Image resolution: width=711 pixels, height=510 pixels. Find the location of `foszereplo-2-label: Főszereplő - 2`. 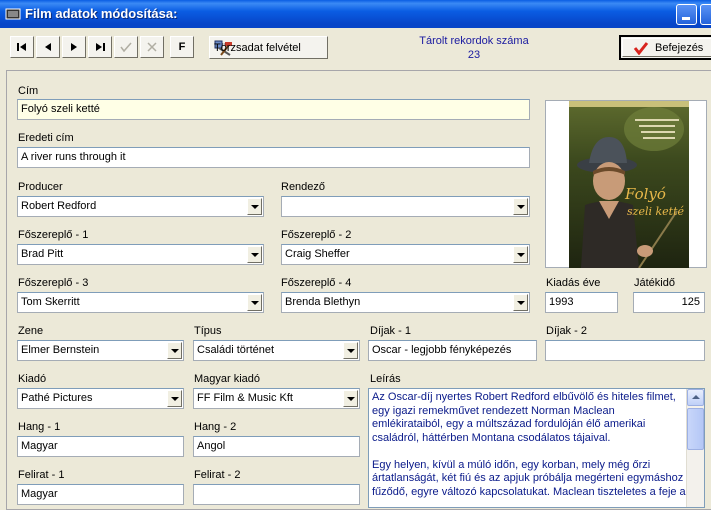

foszereplo-2-label: Főszereplő - 2 is located at coordinates (316, 235).